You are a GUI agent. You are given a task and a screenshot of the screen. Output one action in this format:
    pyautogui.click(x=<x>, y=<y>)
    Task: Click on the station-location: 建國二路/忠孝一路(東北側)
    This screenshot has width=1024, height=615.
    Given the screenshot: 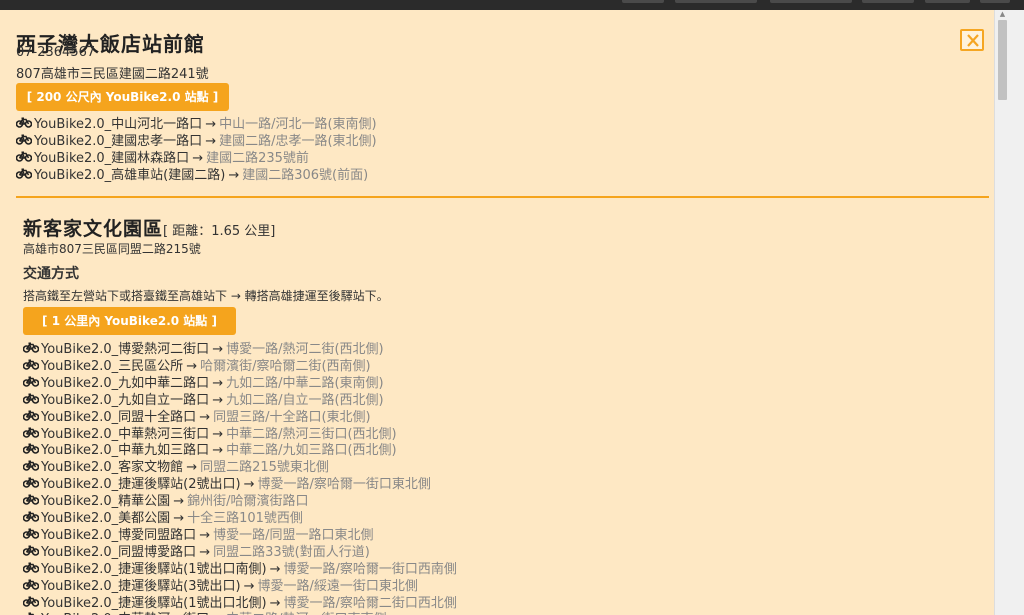 What is the action you would take?
    pyautogui.click(x=298, y=141)
    